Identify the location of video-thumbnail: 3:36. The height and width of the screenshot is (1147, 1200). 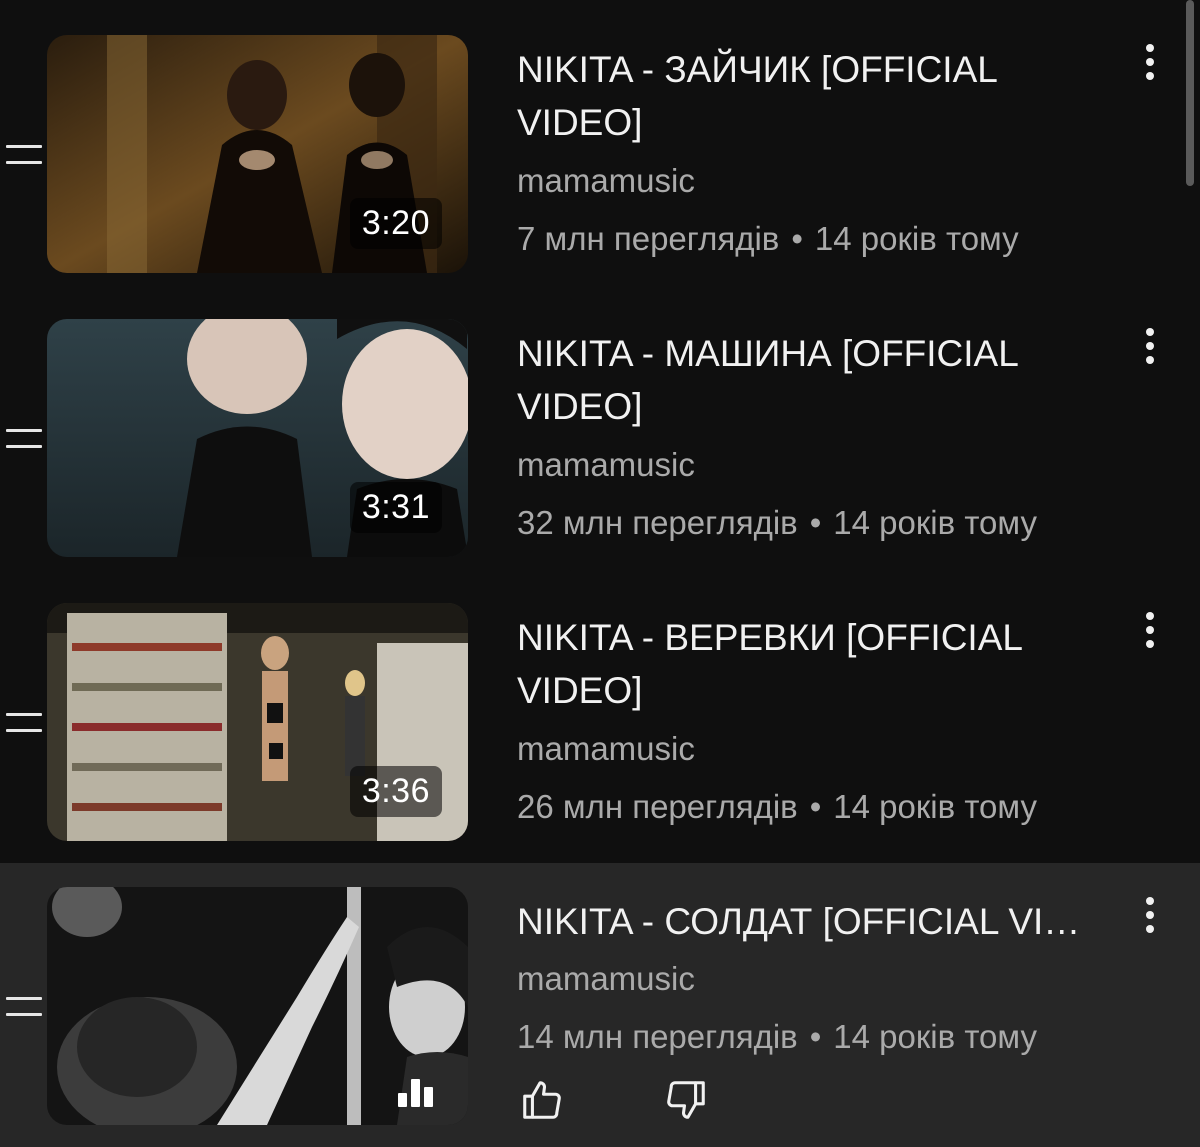
(257, 722).